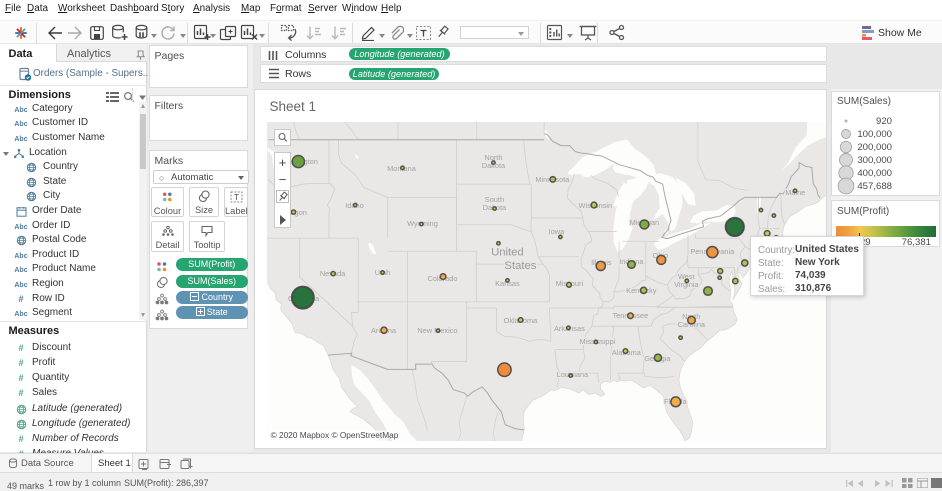 Image resolution: width=942 pixels, height=491 pixels. I want to click on svg-text: T, so click(236, 197).